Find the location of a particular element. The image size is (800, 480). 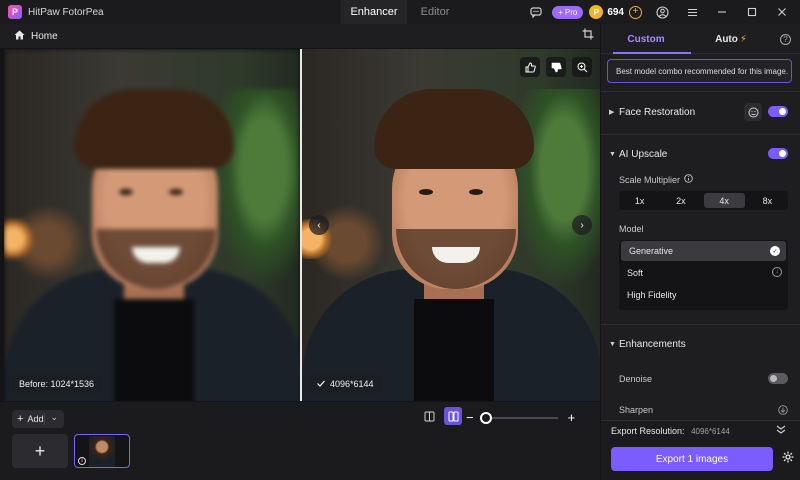

denoise-toggle is located at coordinates (778, 378).